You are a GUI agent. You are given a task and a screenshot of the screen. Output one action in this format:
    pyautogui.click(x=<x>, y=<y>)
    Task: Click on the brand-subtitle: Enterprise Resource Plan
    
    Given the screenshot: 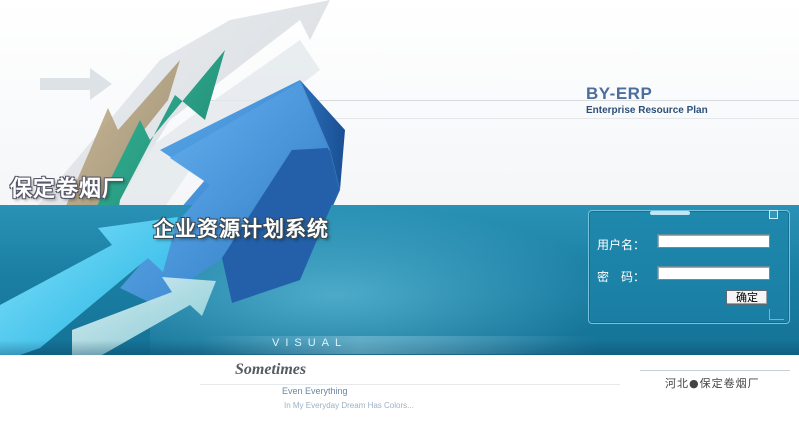 What is the action you would take?
    pyautogui.click(x=647, y=110)
    